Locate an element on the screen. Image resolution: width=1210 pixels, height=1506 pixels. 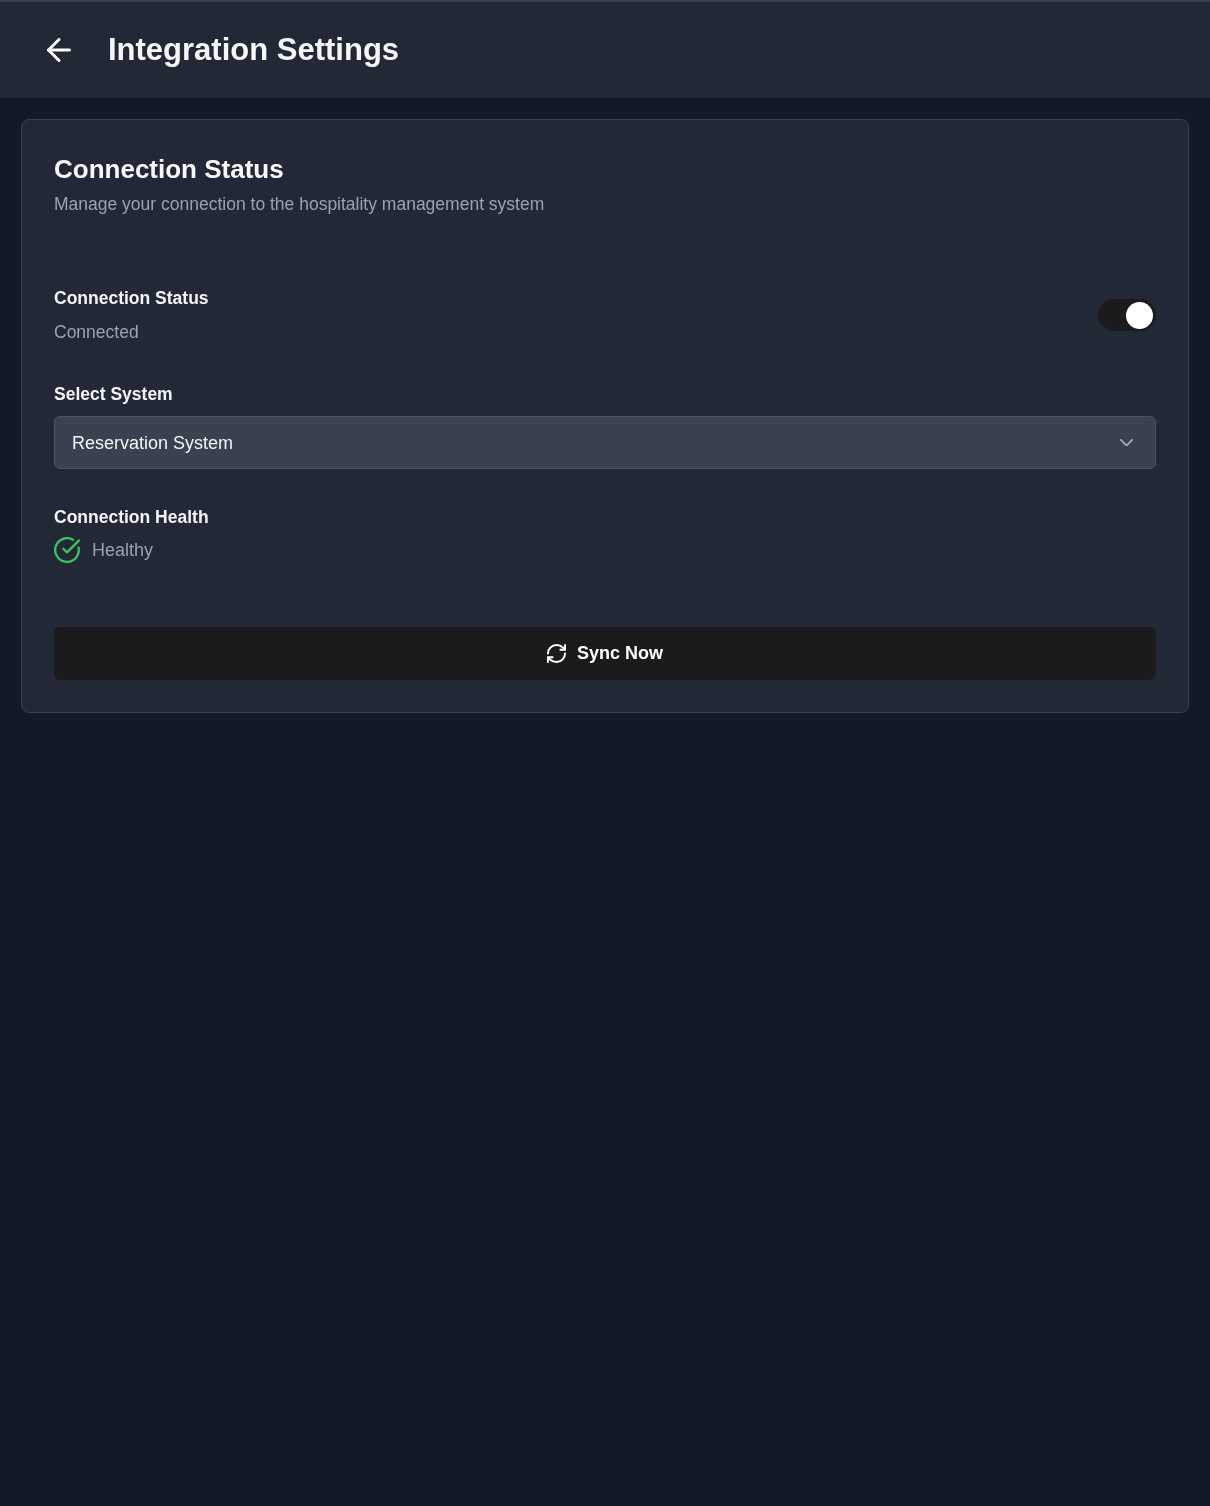
connection-status-value: Connected is located at coordinates (97, 332).